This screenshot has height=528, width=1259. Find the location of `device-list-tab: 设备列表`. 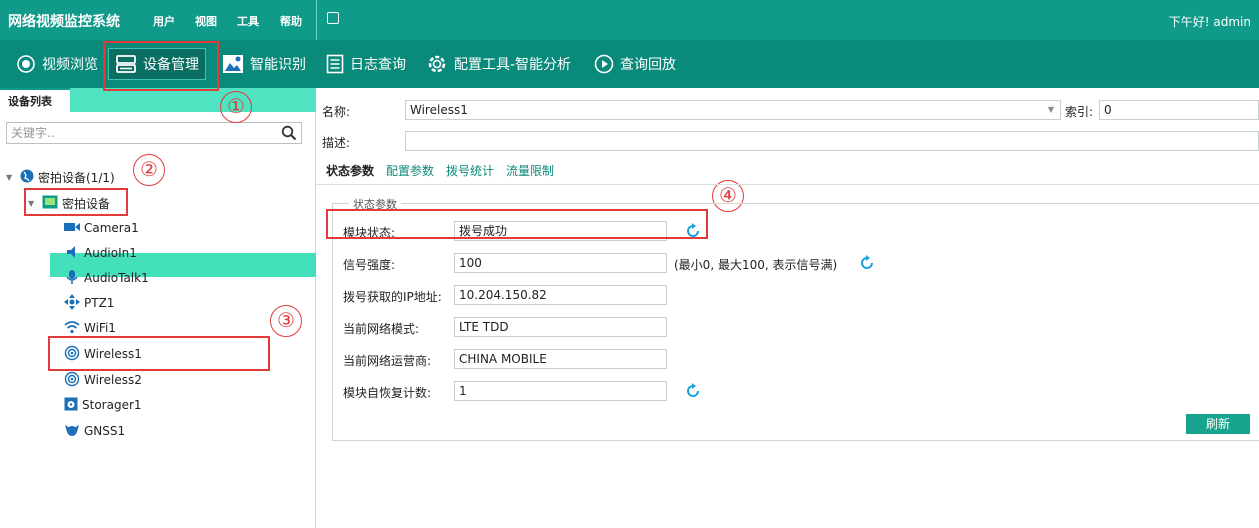

device-list-tab: 设备列表 is located at coordinates (35, 100).